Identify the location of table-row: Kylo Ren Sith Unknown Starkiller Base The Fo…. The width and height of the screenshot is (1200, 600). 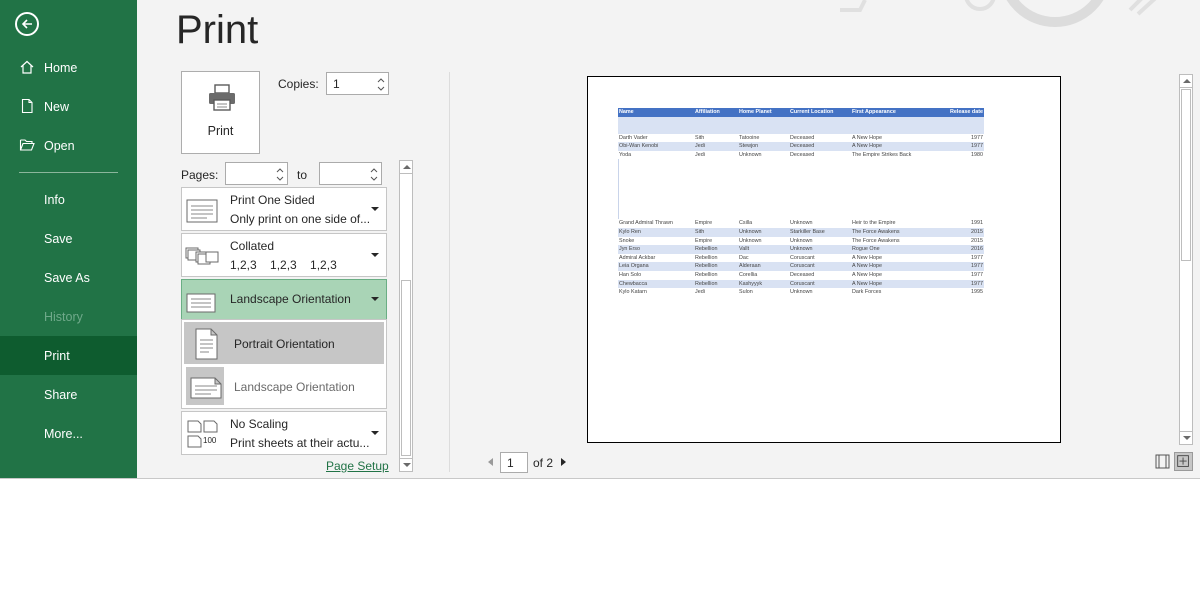
(801, 232).